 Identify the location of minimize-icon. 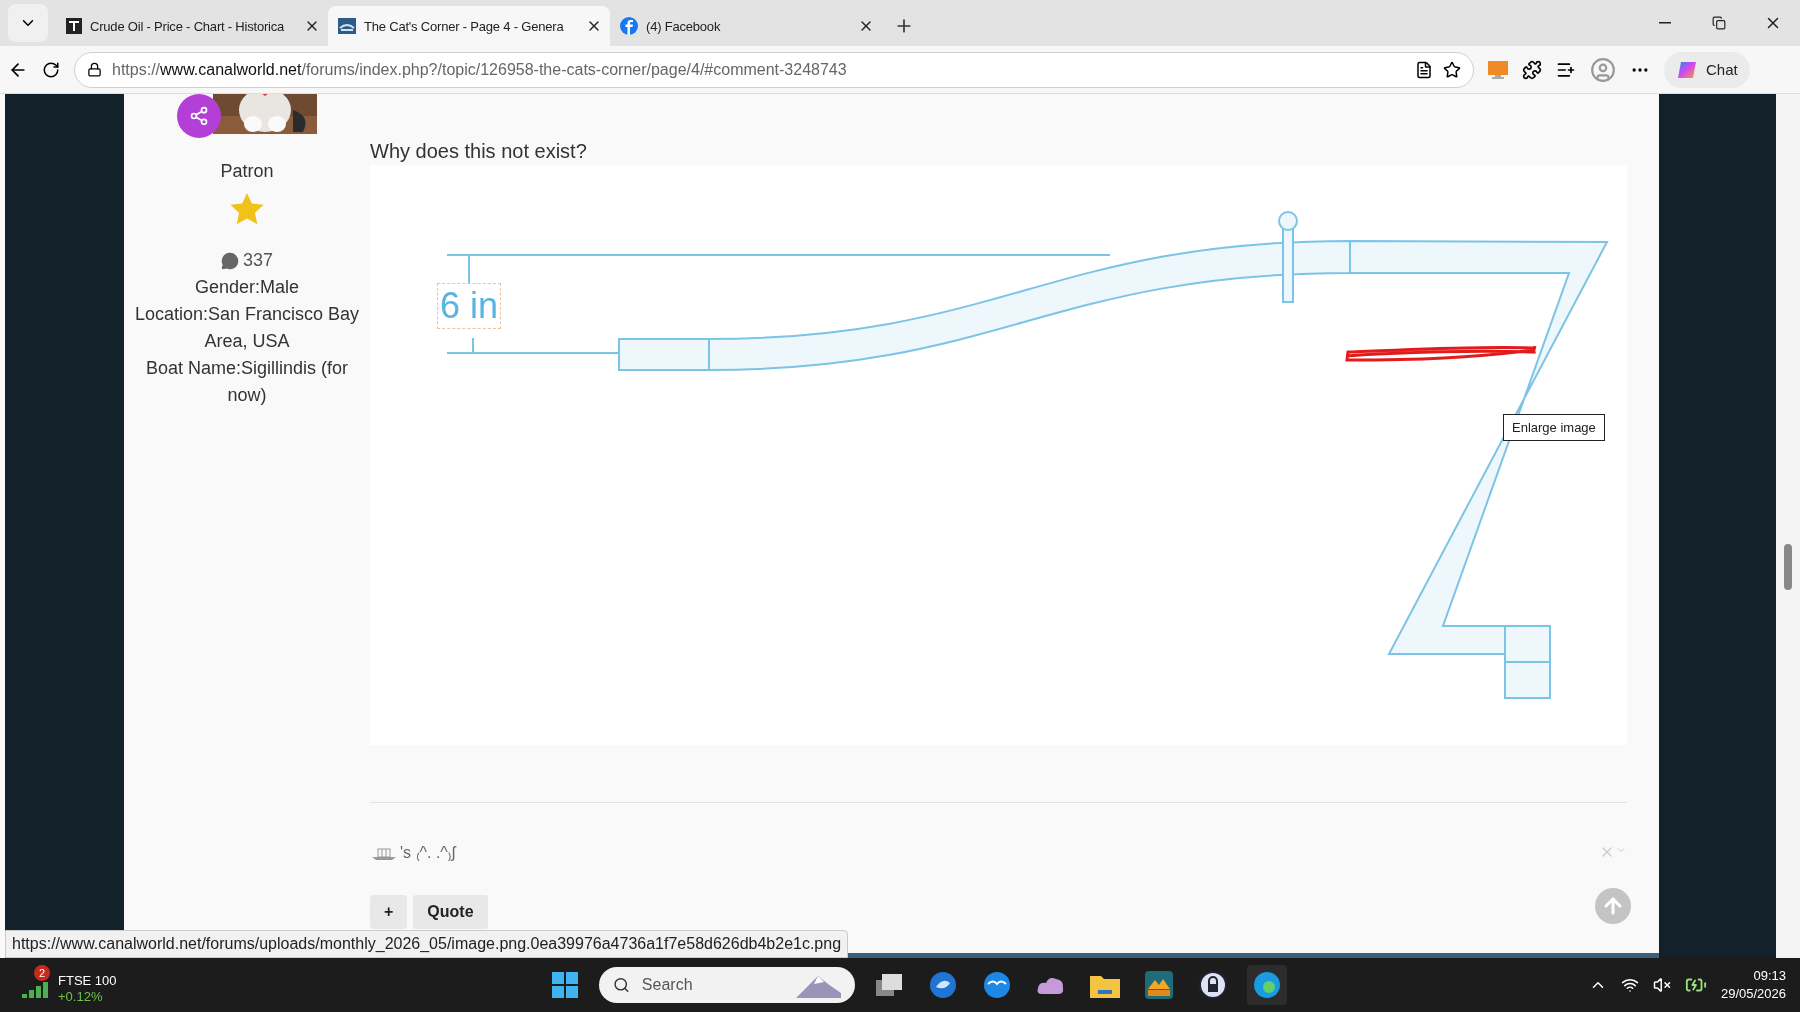
(1665, 23).